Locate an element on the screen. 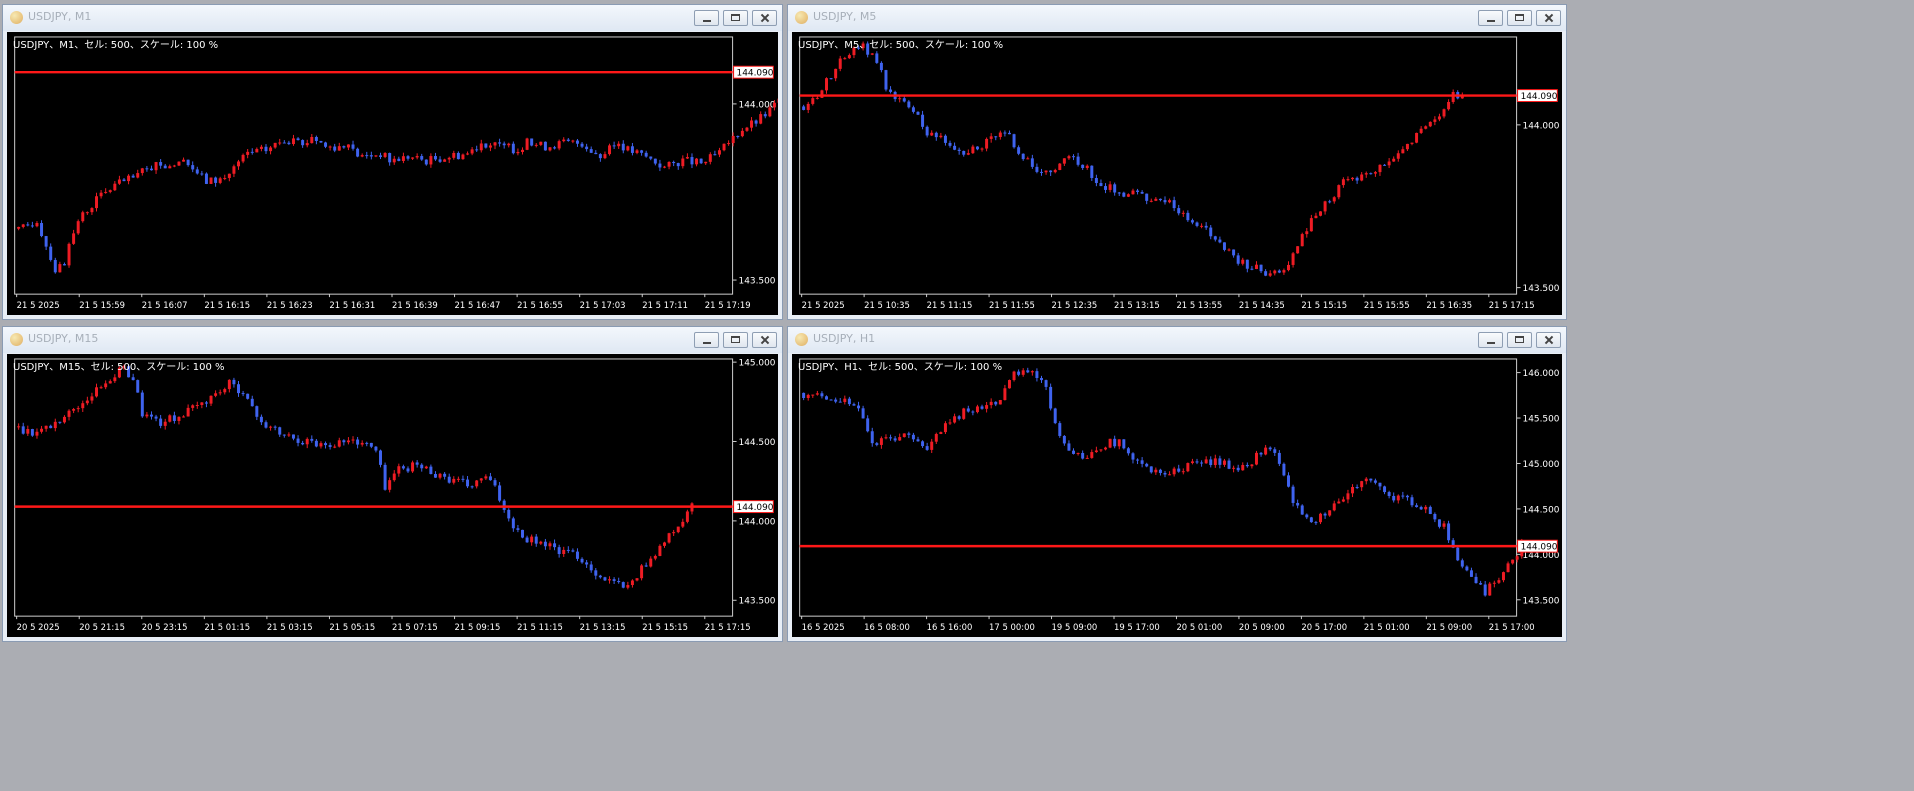 Image resolution: width=1914 pixels, height=791 pixels. x-tick-label: 21 5 15:59 is located at coordinates (102, 305).